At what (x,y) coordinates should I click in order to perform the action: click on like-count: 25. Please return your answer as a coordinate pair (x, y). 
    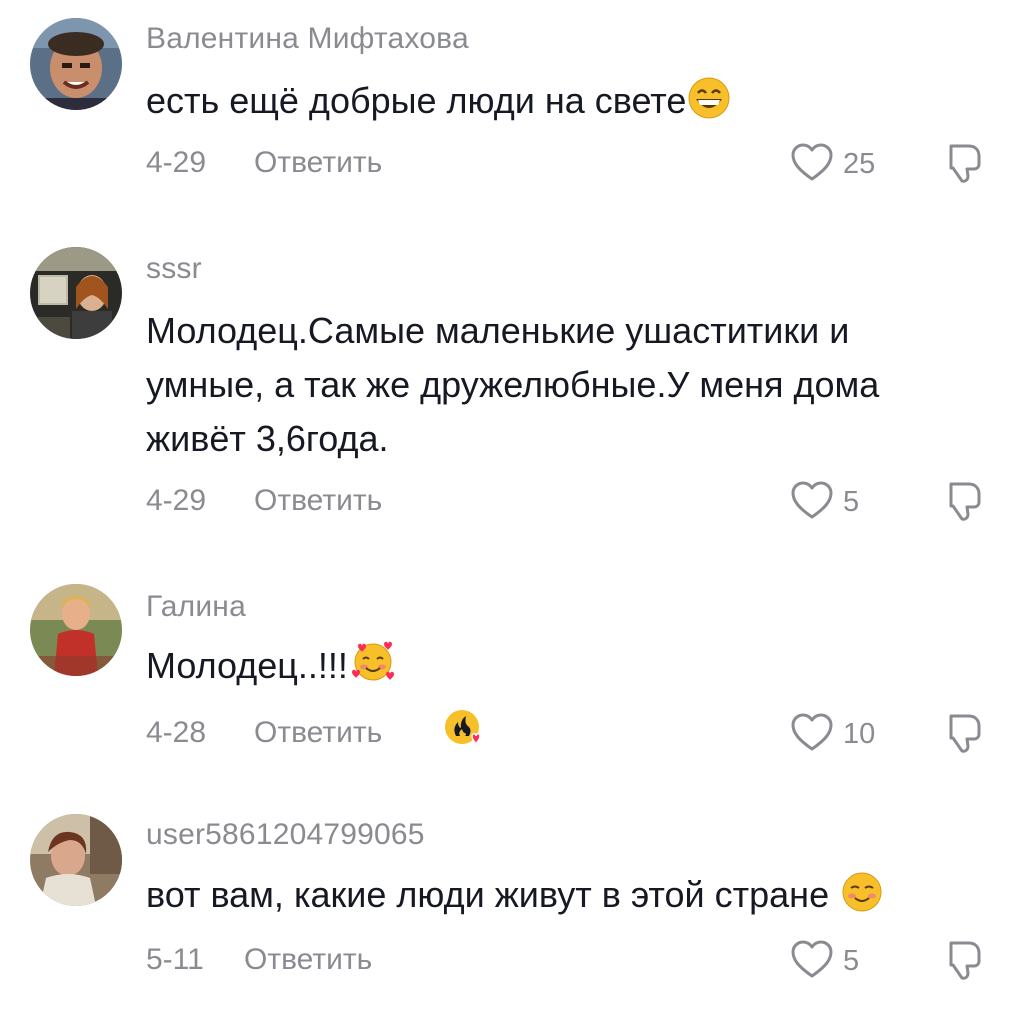
    Looking at the image, I should click on (859, 164).